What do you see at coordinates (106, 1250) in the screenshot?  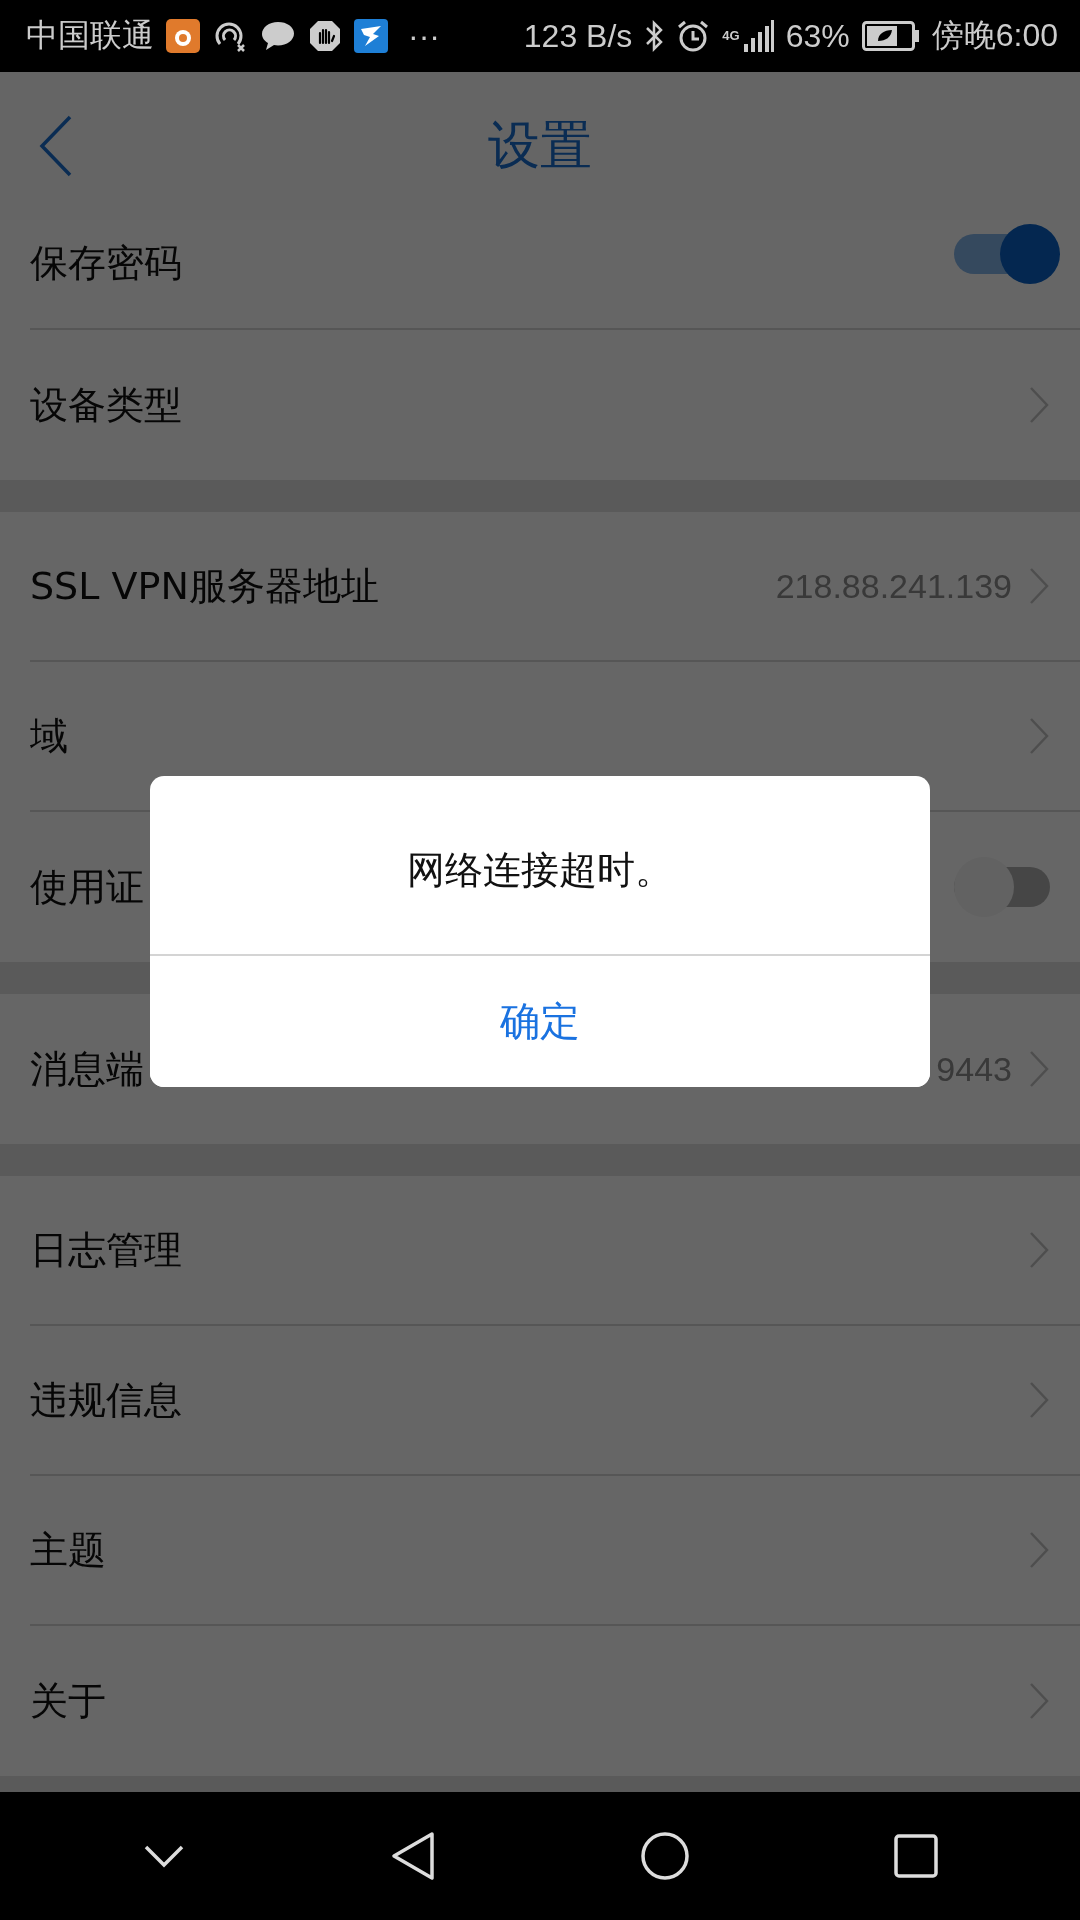 I see `row-label: 日志管理` at bounding box center [106, 1250].